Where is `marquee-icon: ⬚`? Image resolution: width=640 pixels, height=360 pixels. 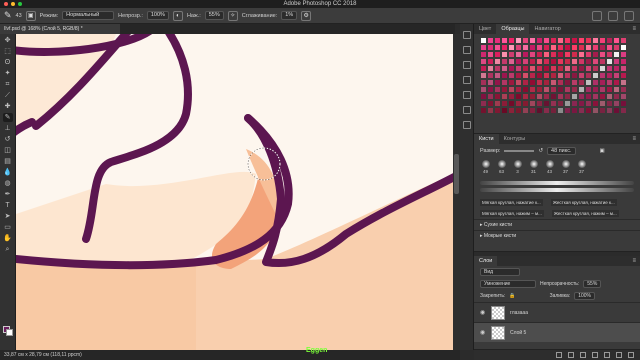 marquee-icon: ⬚ is located at coordinates (8, 51).